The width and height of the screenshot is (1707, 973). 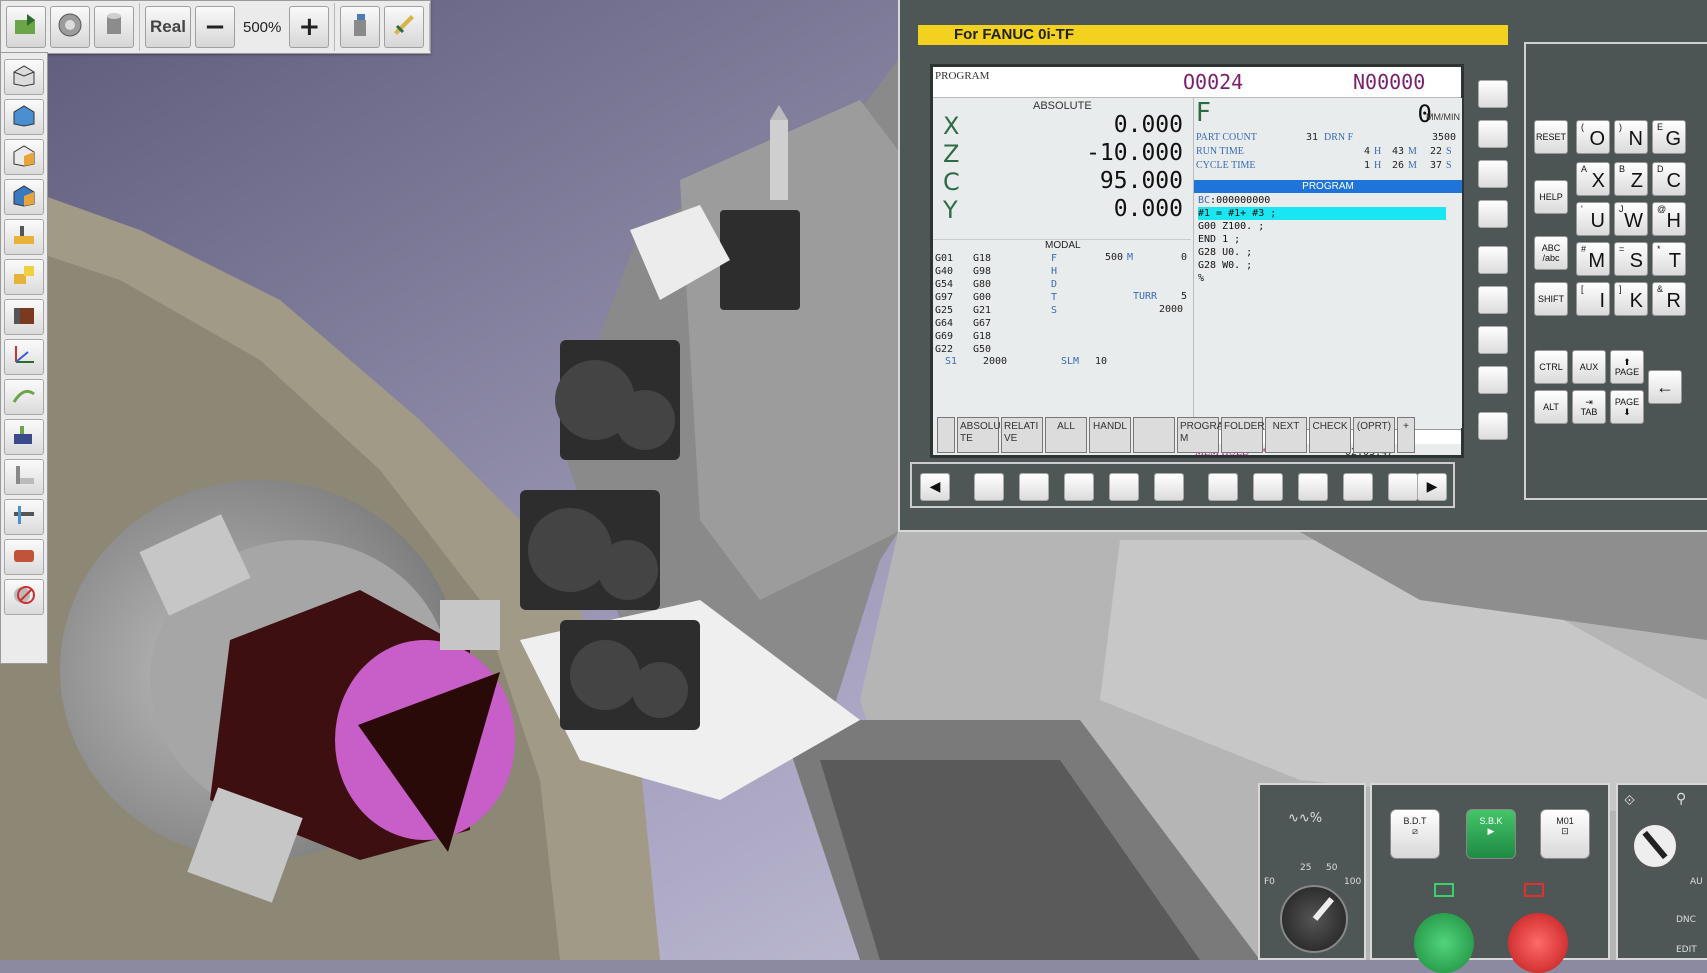 I want to click on softkey-prev-button: ◀, so click(x=935, y=487).